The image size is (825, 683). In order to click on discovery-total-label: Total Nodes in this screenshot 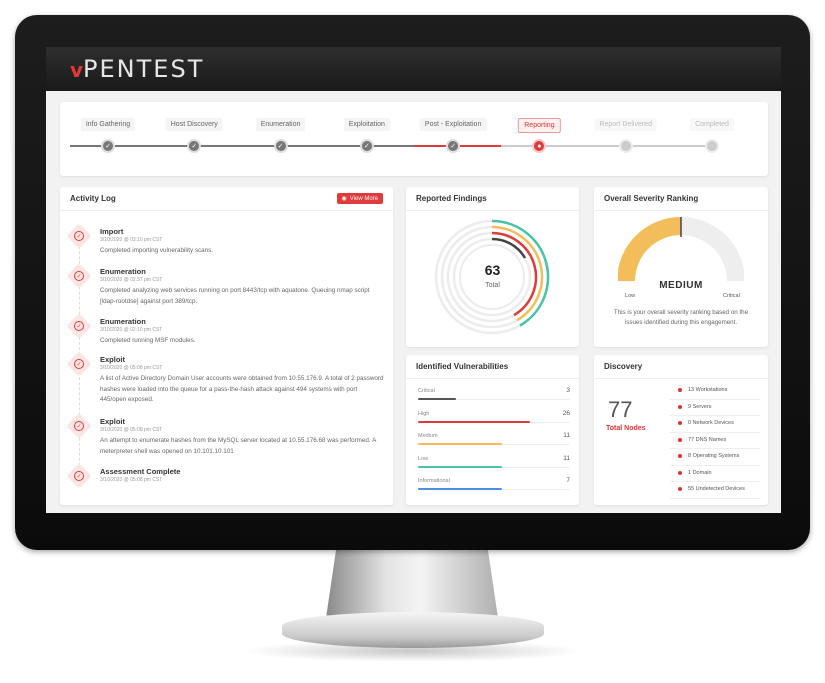, I will do `click(626, 428)`.